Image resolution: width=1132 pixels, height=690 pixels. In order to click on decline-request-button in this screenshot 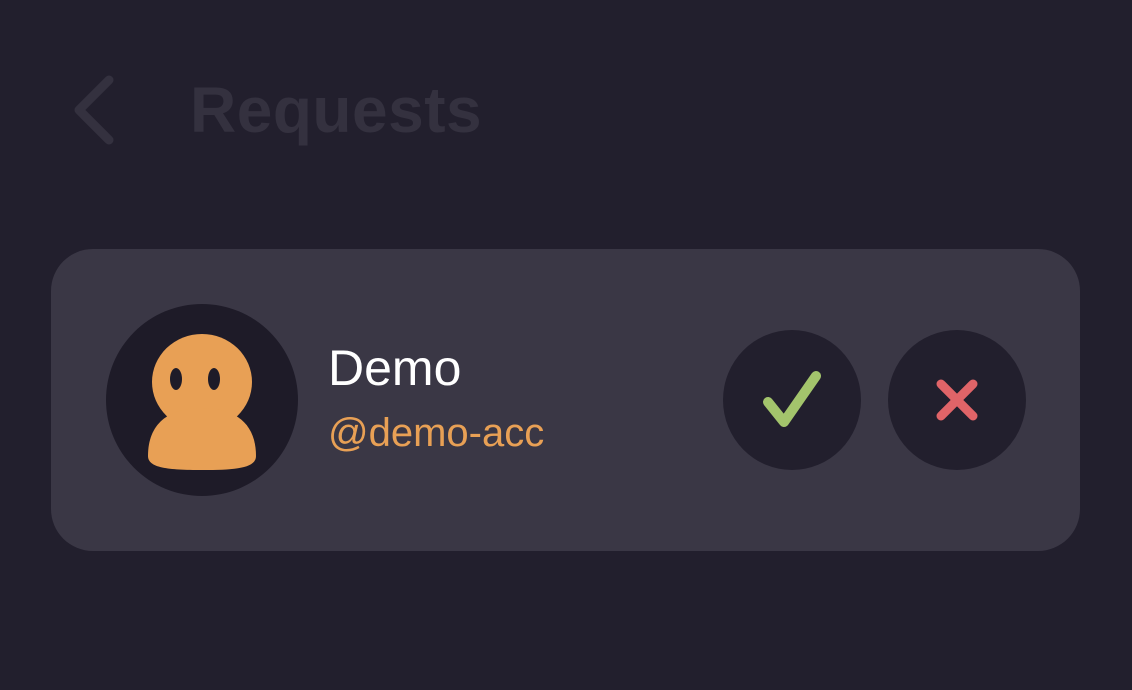, I will do `click(957, 400)`.